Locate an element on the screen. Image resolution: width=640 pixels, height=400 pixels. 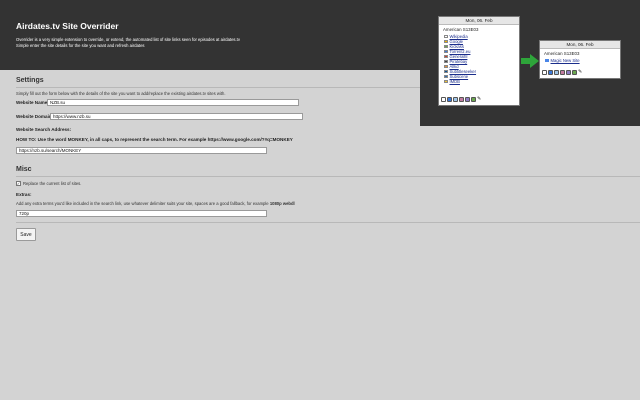
page-title: Airdates.tv Site Overrider is located at coordinates (67, 26).